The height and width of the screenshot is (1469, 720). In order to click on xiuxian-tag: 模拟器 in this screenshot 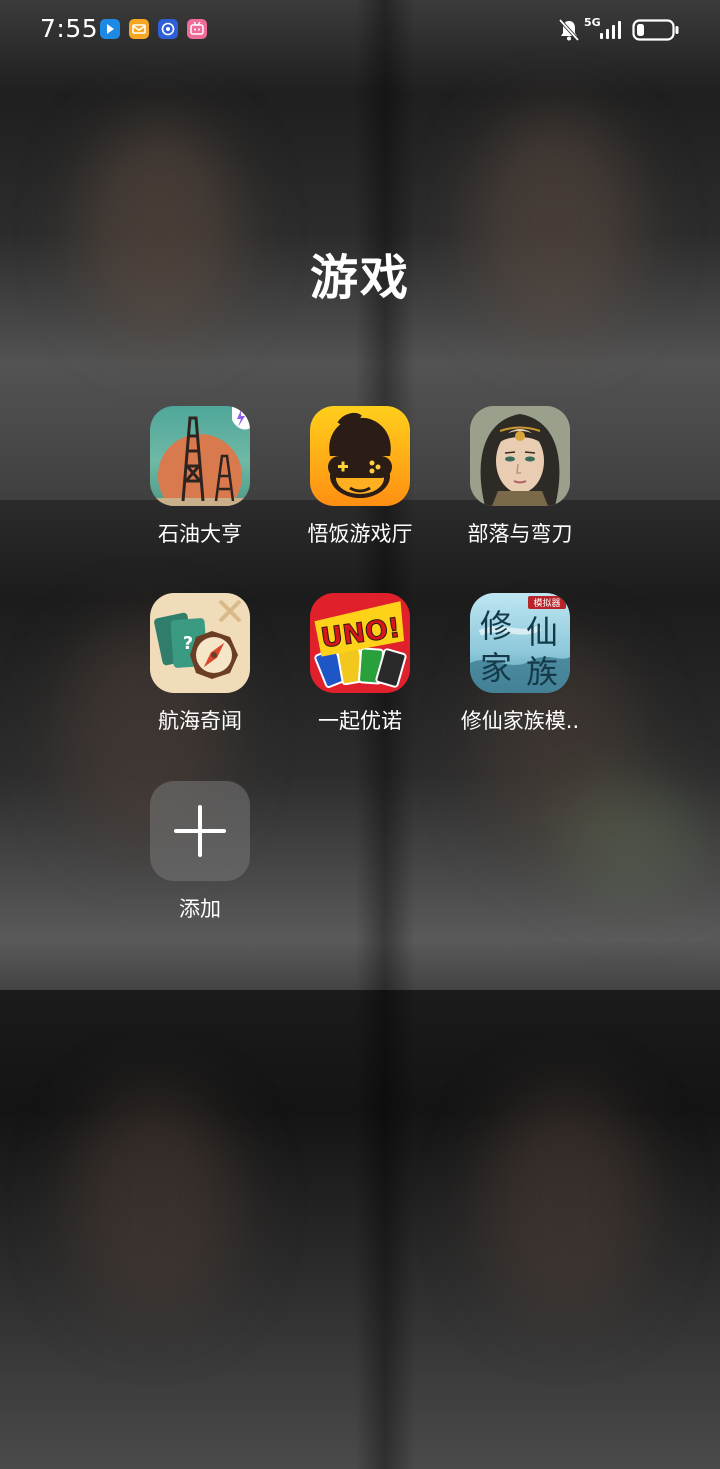, I will do `click(546, 603)`.